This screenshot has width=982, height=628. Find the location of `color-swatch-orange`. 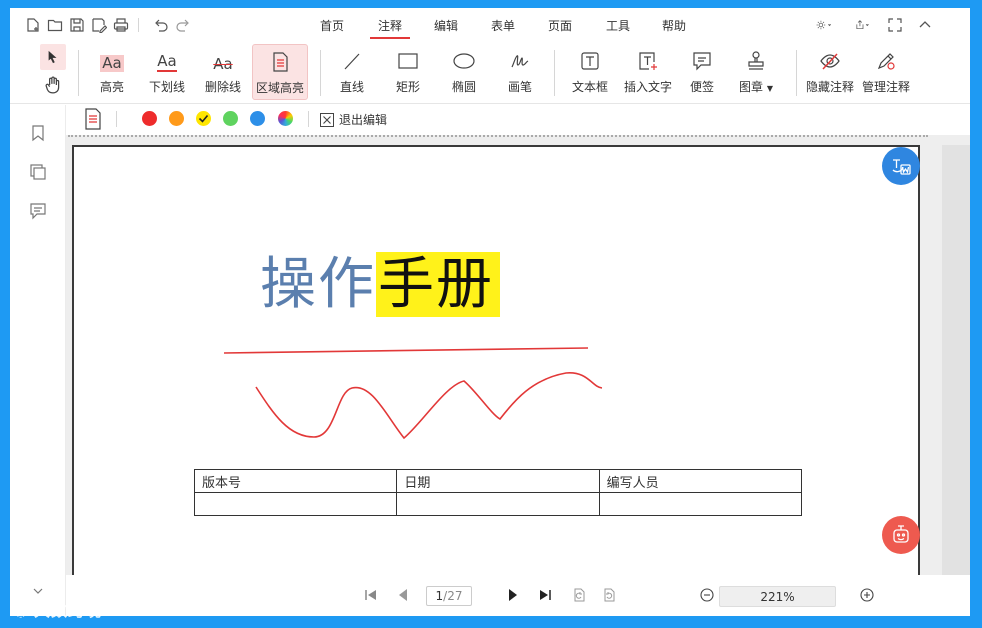

color-swatch-orange is located at coordinates (176, 118).